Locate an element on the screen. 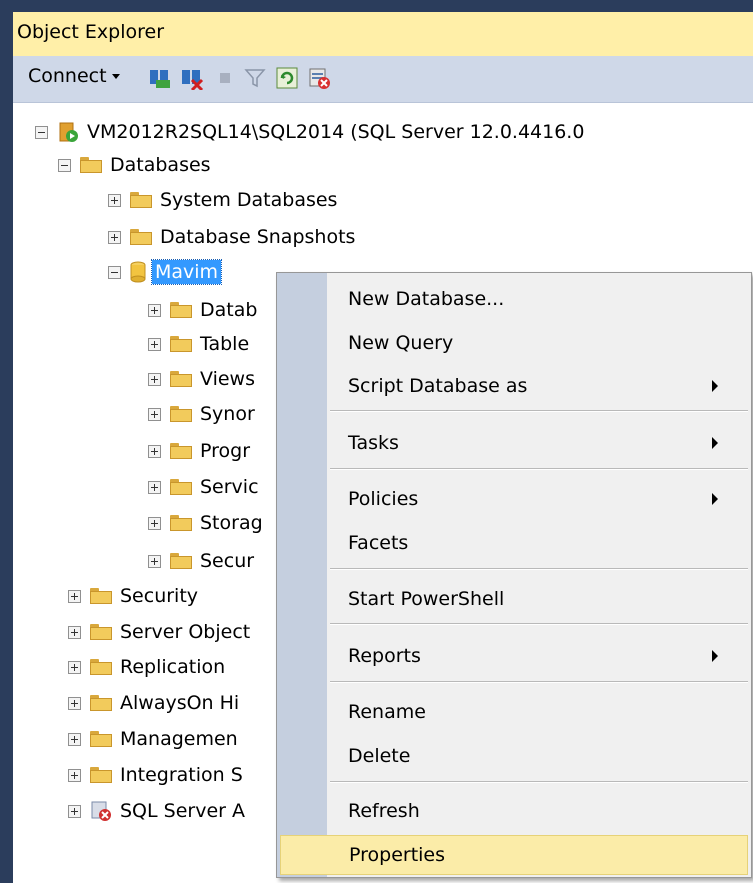 The width and height of the screenshot is (753, 883). connect-dropdown-button: Connect is located at coordinates (74, 76).